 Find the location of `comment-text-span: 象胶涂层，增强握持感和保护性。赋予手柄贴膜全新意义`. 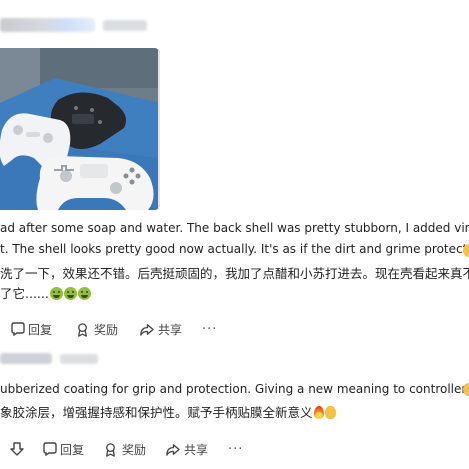

comment-text-span: 象胶涂层，增强握持感和保护性。赋予手柄贴膜全新意义 is located at coordinates (156, 412).